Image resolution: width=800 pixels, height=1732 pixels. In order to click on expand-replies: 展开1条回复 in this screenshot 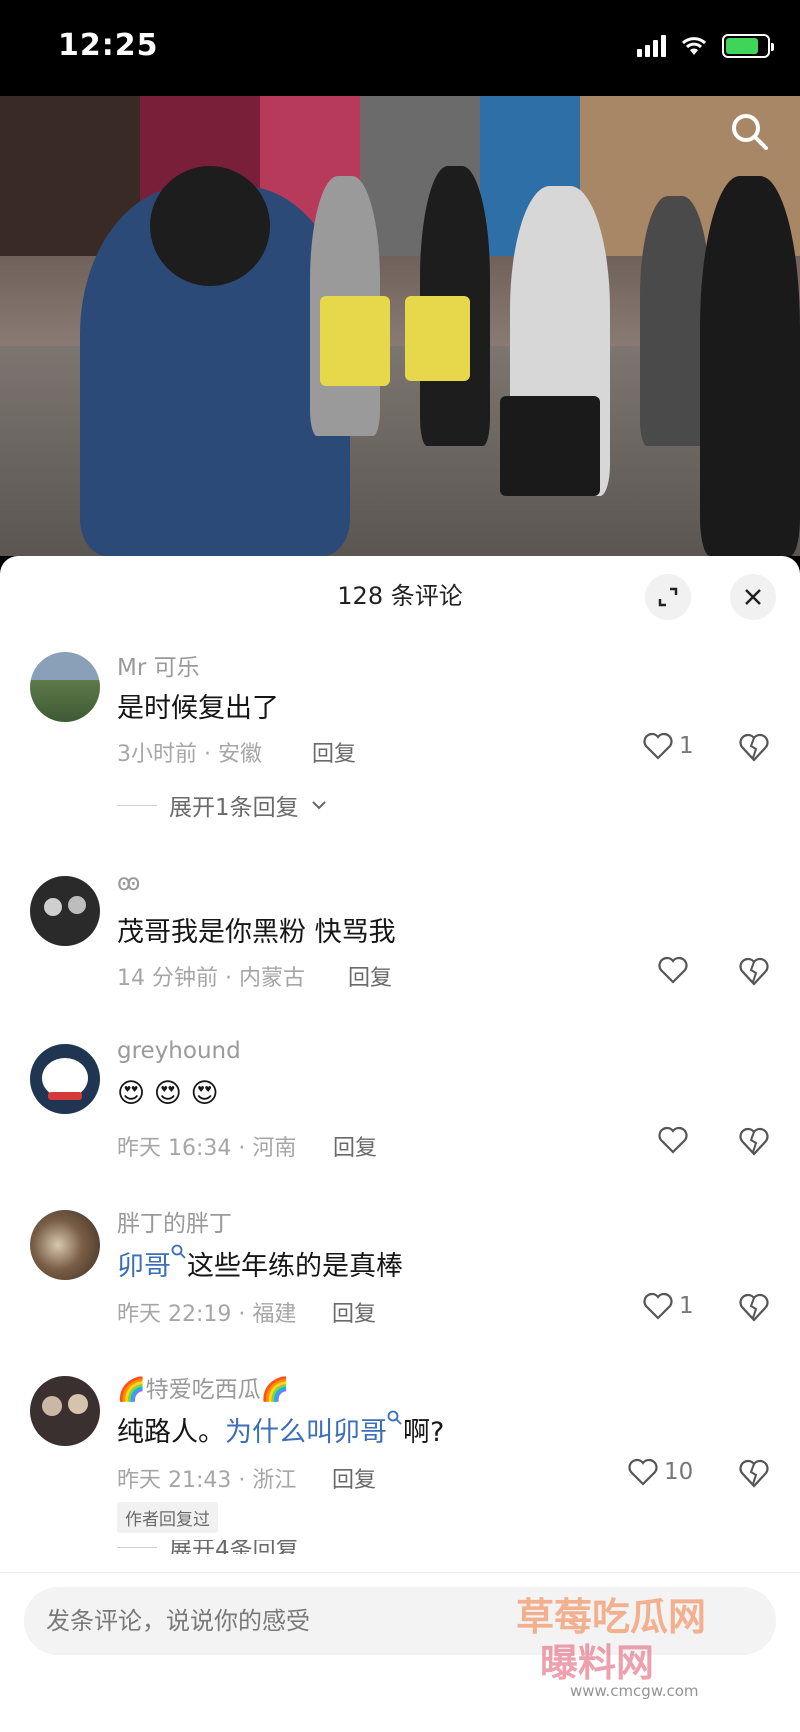, I will do `click(222, 805)`.